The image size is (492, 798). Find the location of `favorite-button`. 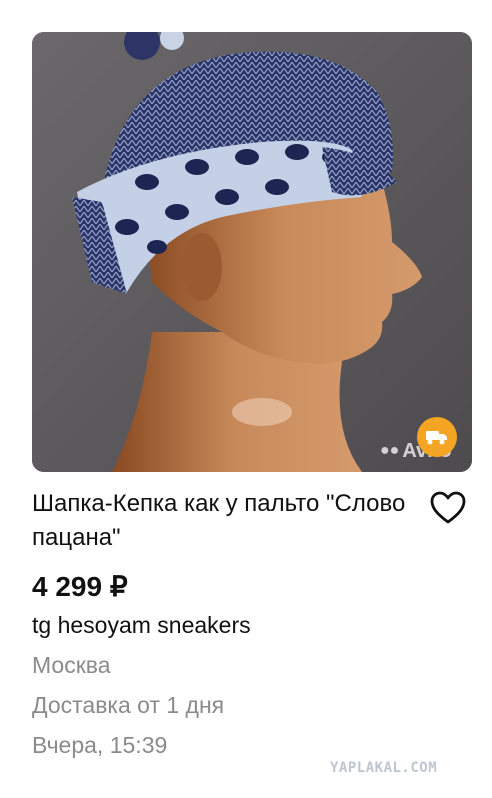

favorite-button is located at coordinates (448, 508).